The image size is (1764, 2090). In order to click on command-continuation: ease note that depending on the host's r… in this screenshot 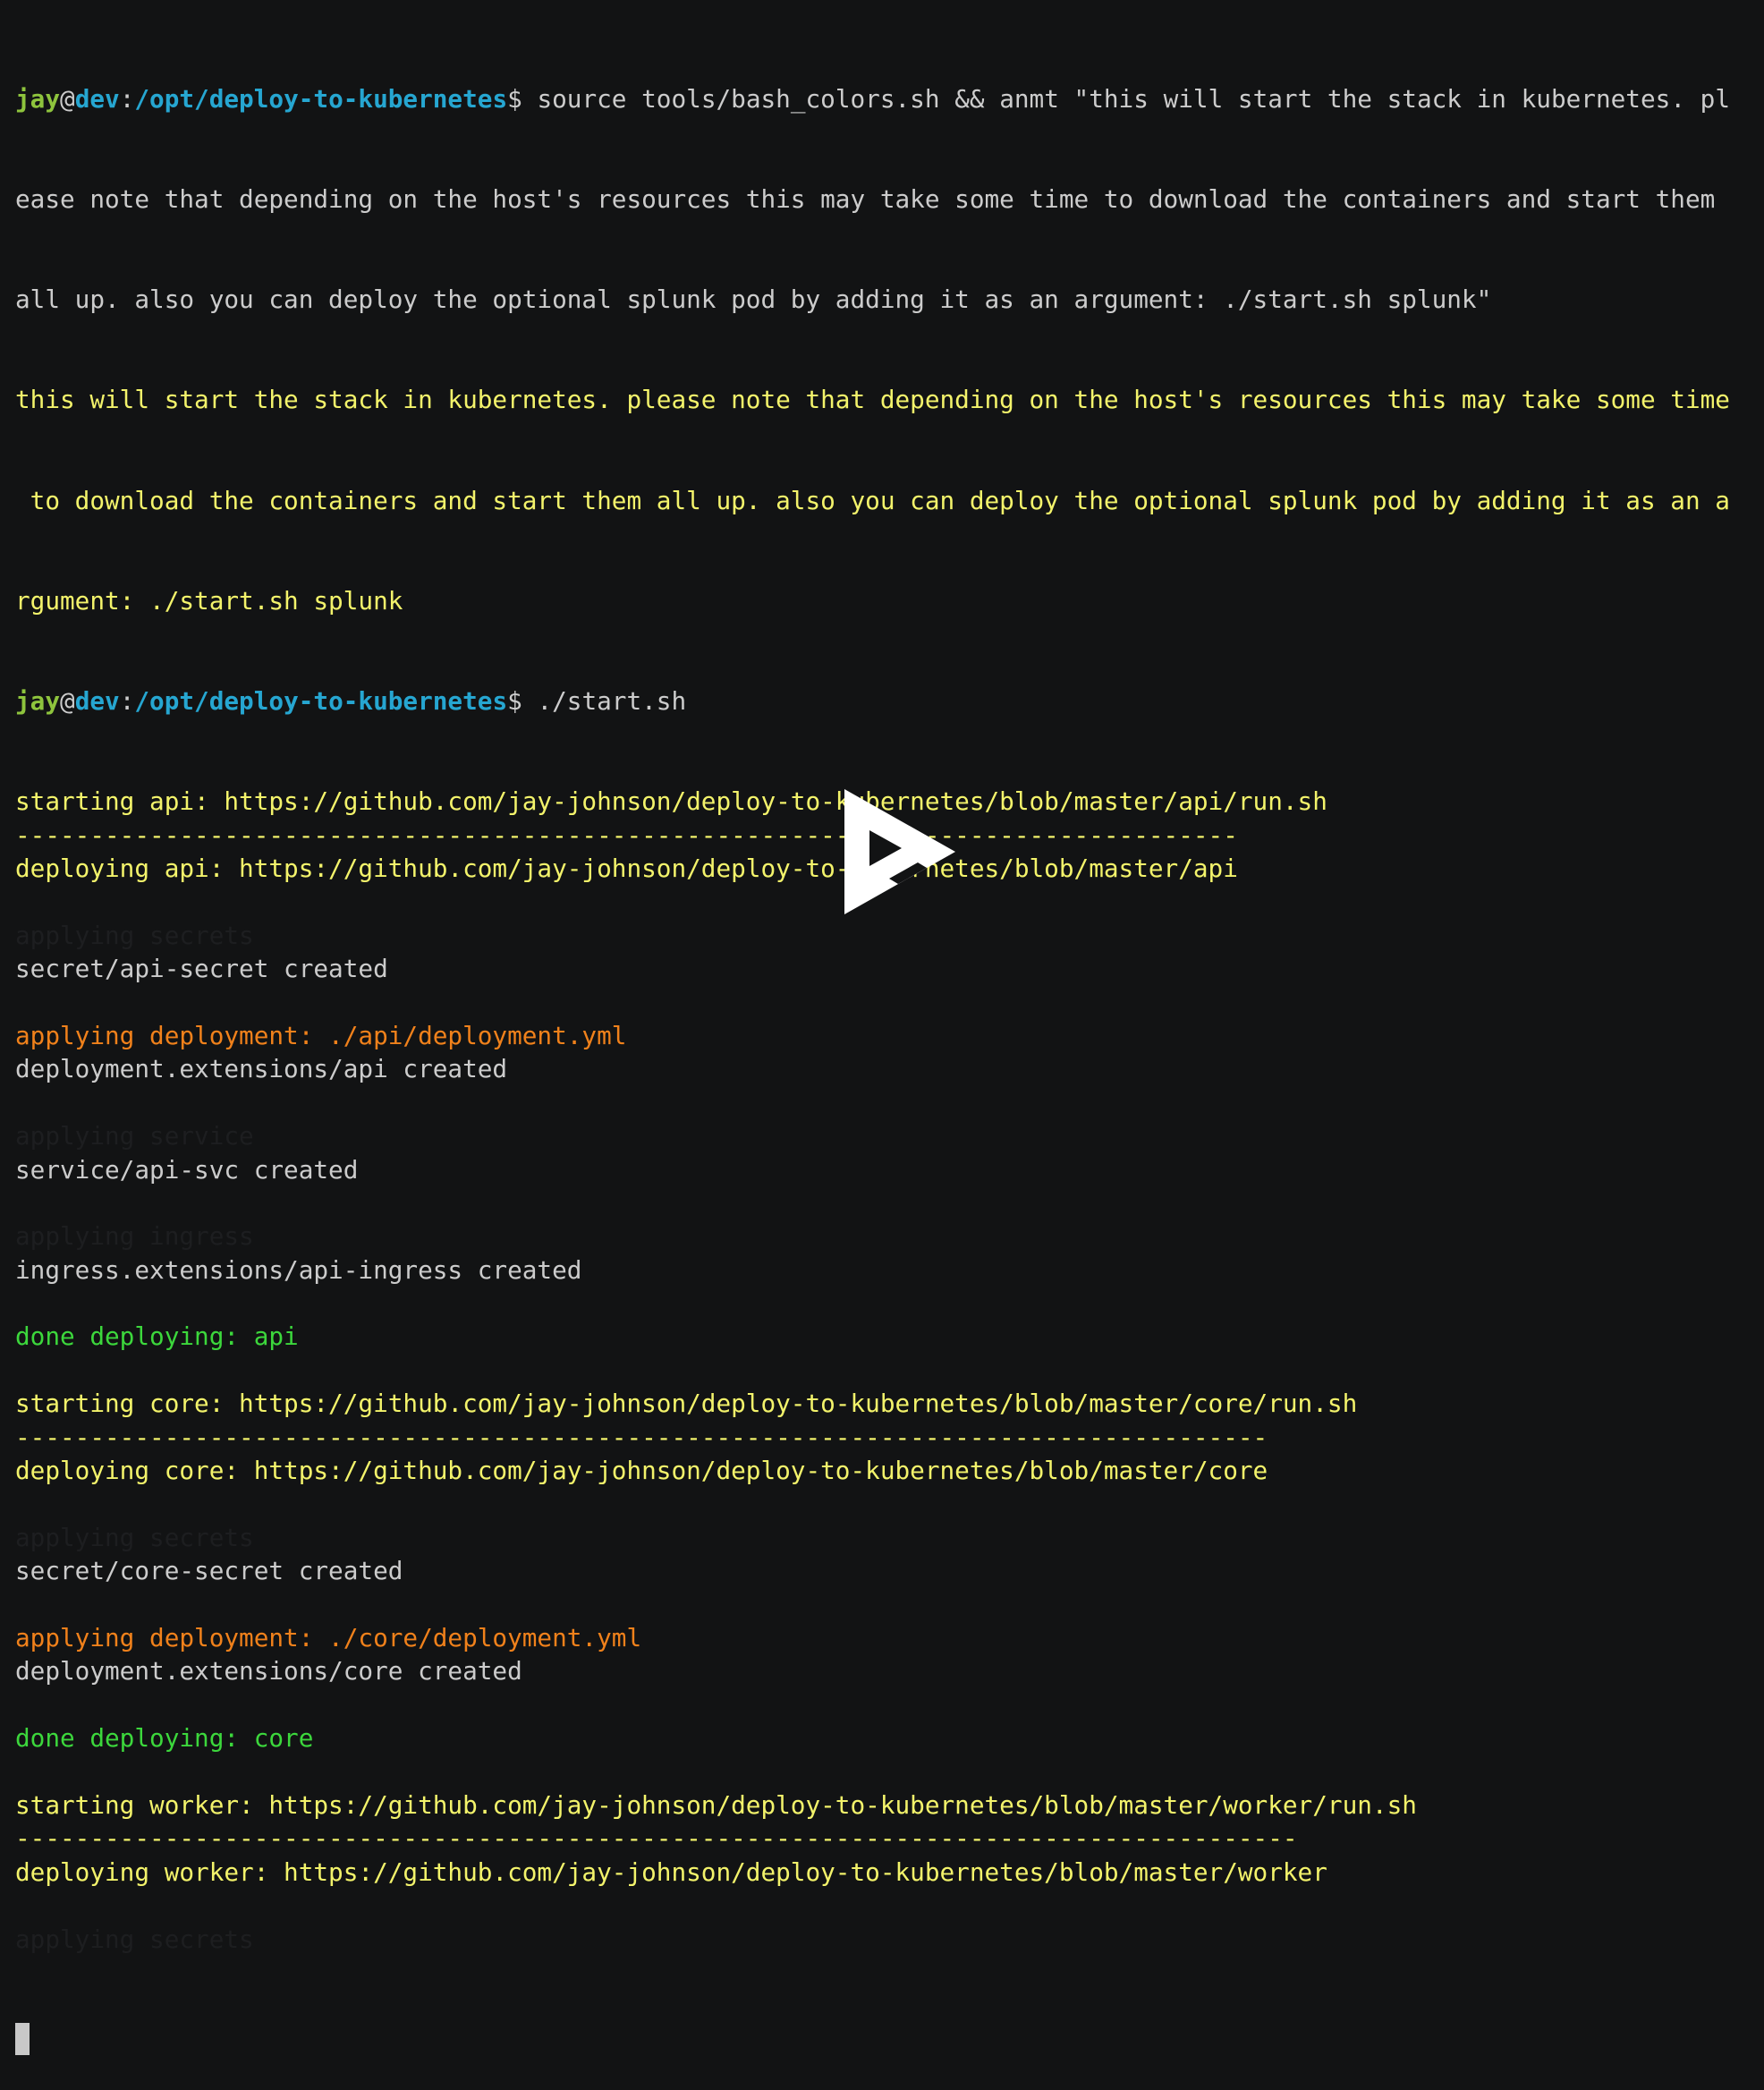, I will do `click(865, 199)`.